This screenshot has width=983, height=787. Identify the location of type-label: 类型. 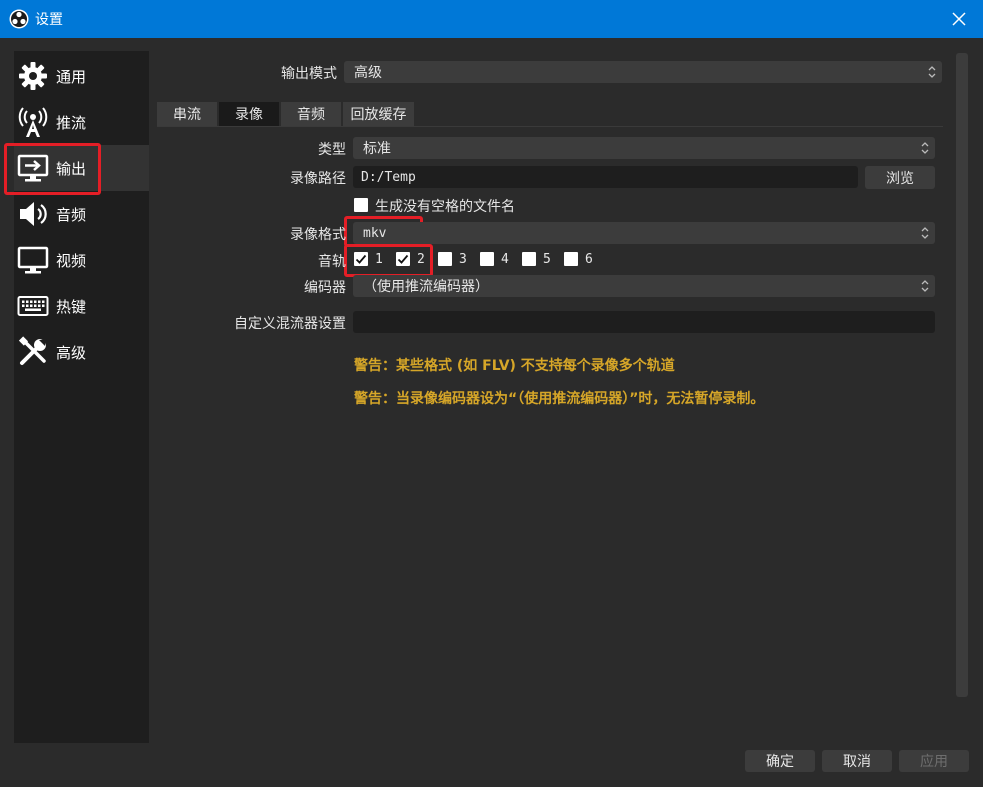
(332, 150).